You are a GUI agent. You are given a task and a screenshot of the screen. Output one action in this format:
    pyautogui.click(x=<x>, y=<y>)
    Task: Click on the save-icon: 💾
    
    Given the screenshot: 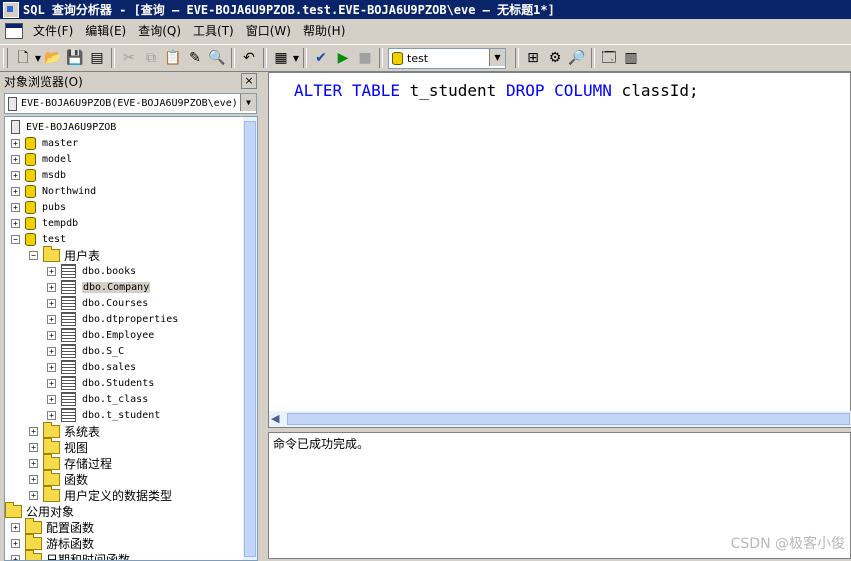 What is the action you would take?
    pyautogui.click(x=75, y=58)
    